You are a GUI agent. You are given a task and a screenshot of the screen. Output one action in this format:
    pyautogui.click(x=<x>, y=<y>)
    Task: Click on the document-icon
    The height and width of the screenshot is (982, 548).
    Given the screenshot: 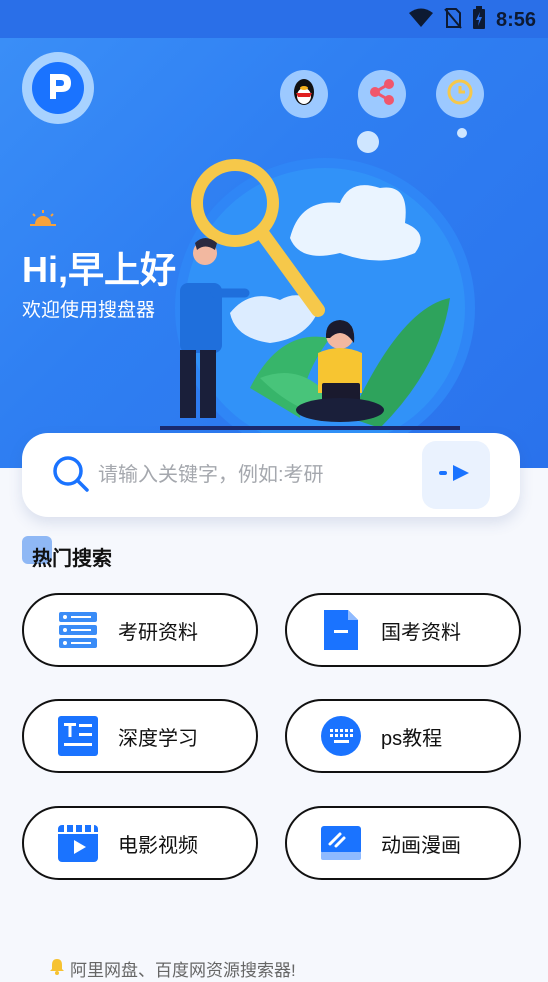 What is the action you would take?
    pyautogui.click(x=341, y=630)
    